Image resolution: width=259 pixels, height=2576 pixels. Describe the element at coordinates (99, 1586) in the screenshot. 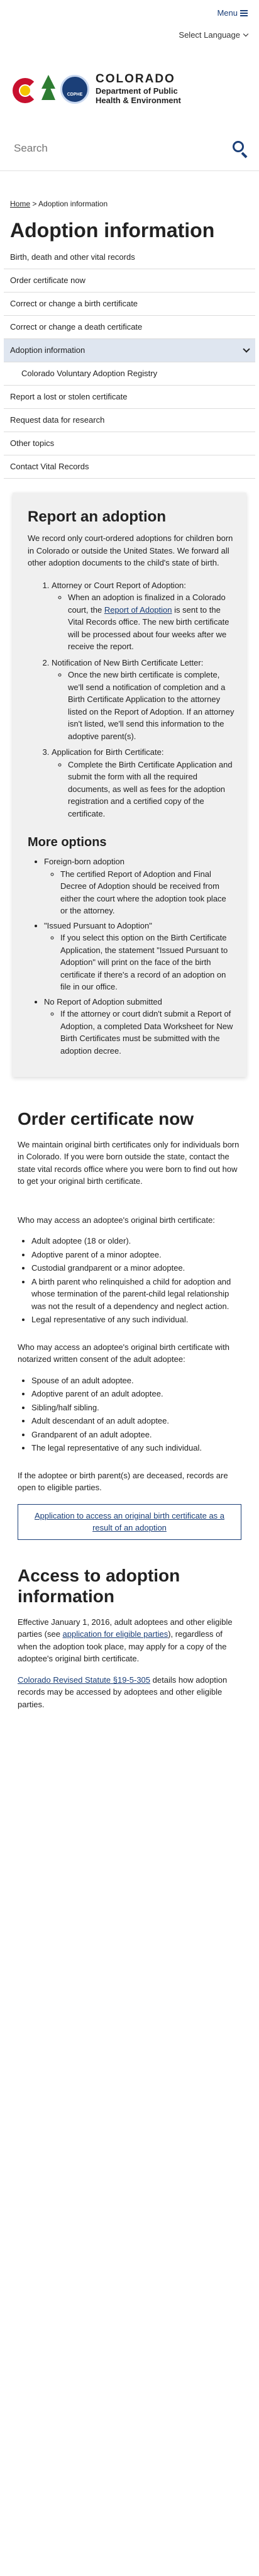

I see `access-title: Access to adoption information` at that location.